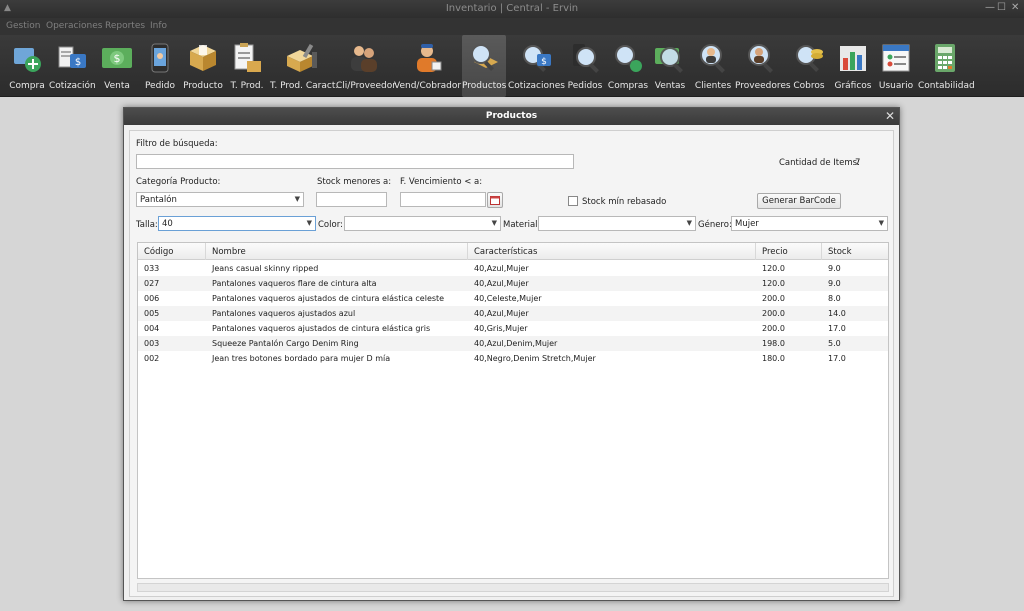  I want to click on genero-select: Mujer ▼, so click(809, 223).